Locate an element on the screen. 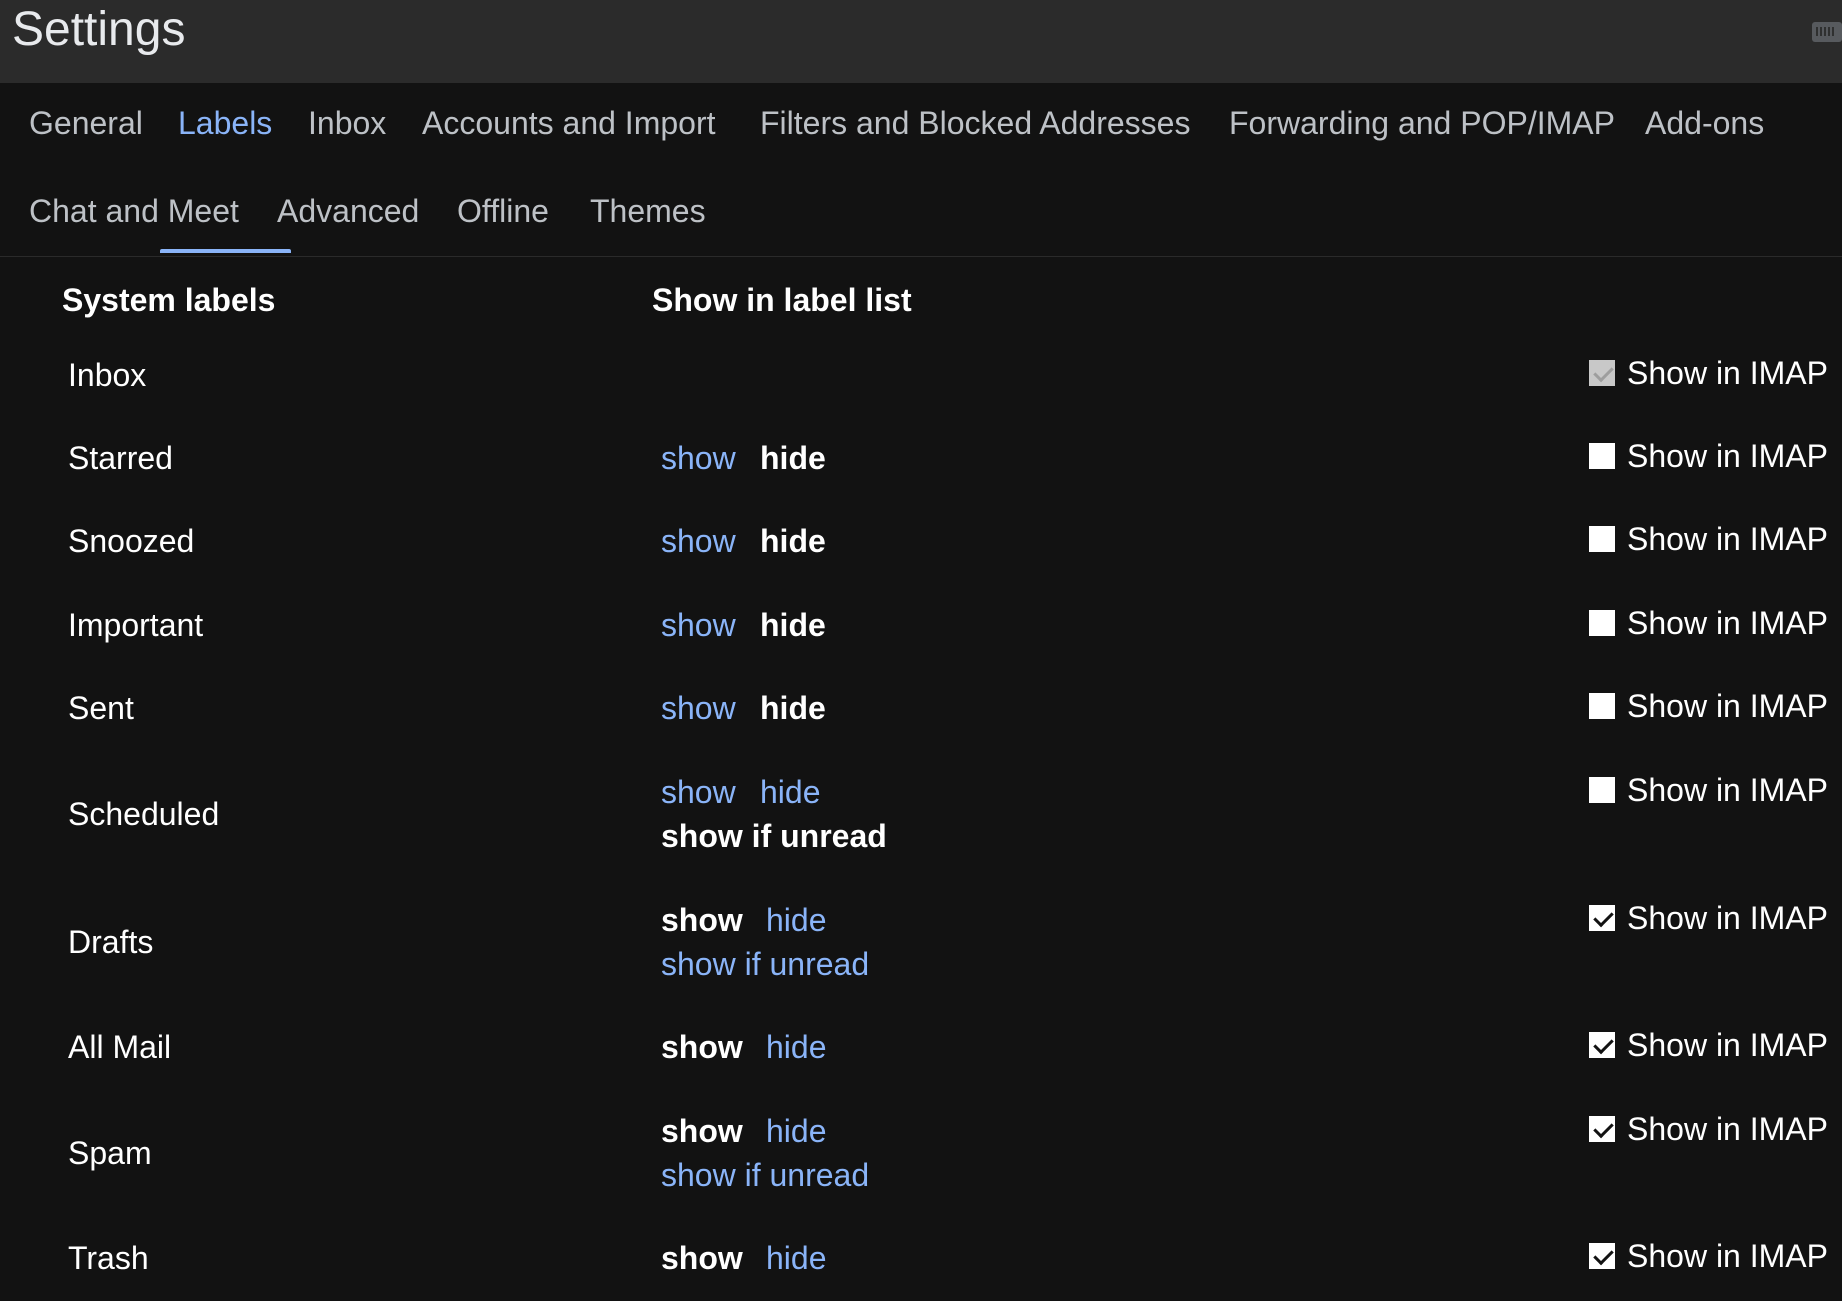 The image size is (1842, 1301). sent-show-link: show is located at coordinates (698, 708).